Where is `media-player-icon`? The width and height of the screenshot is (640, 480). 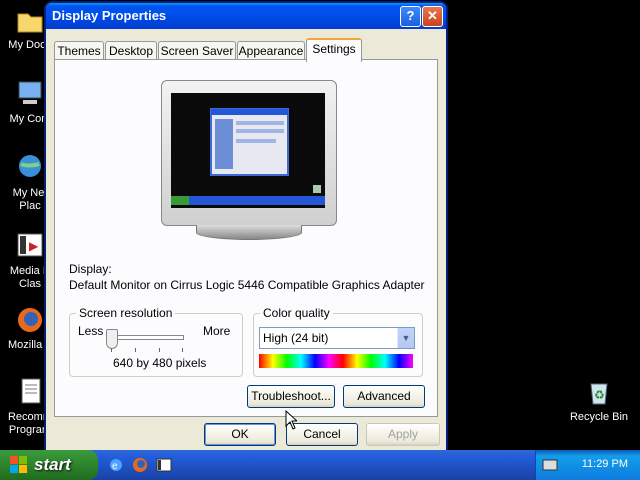 media-player-icon is located at coordinates (164, 465).